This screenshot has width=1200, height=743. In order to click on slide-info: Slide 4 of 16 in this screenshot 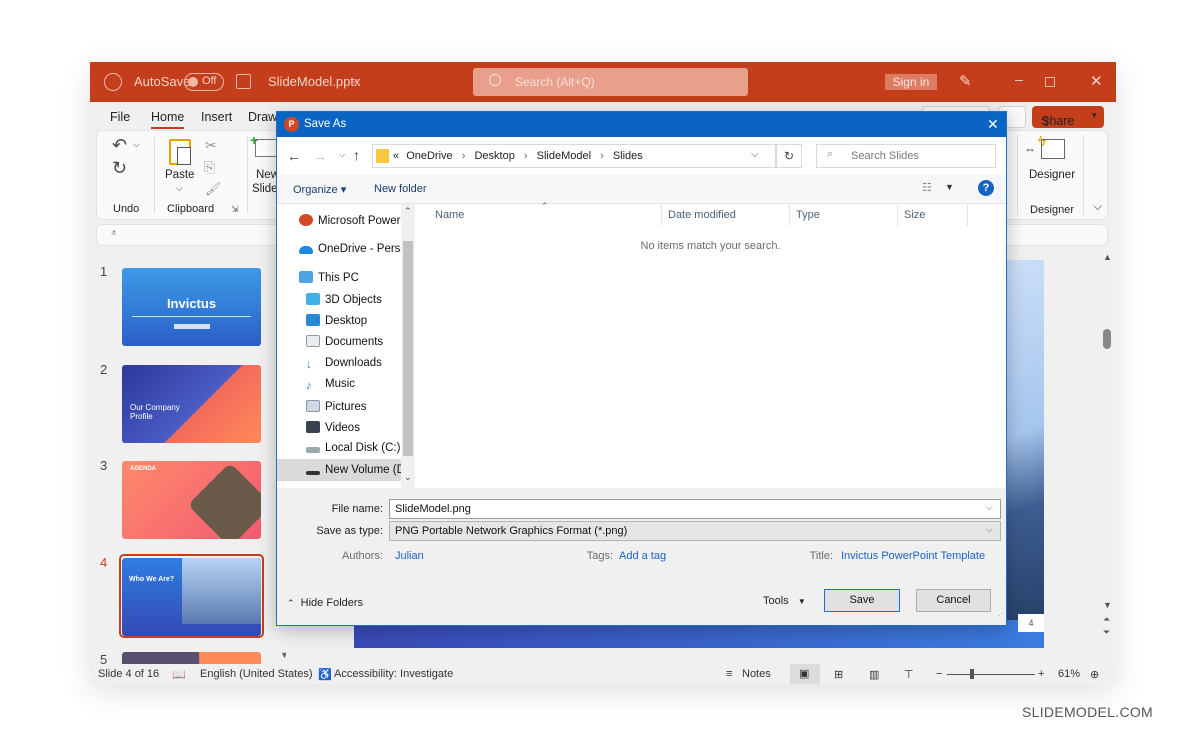, I will do `click(128, 674)`.